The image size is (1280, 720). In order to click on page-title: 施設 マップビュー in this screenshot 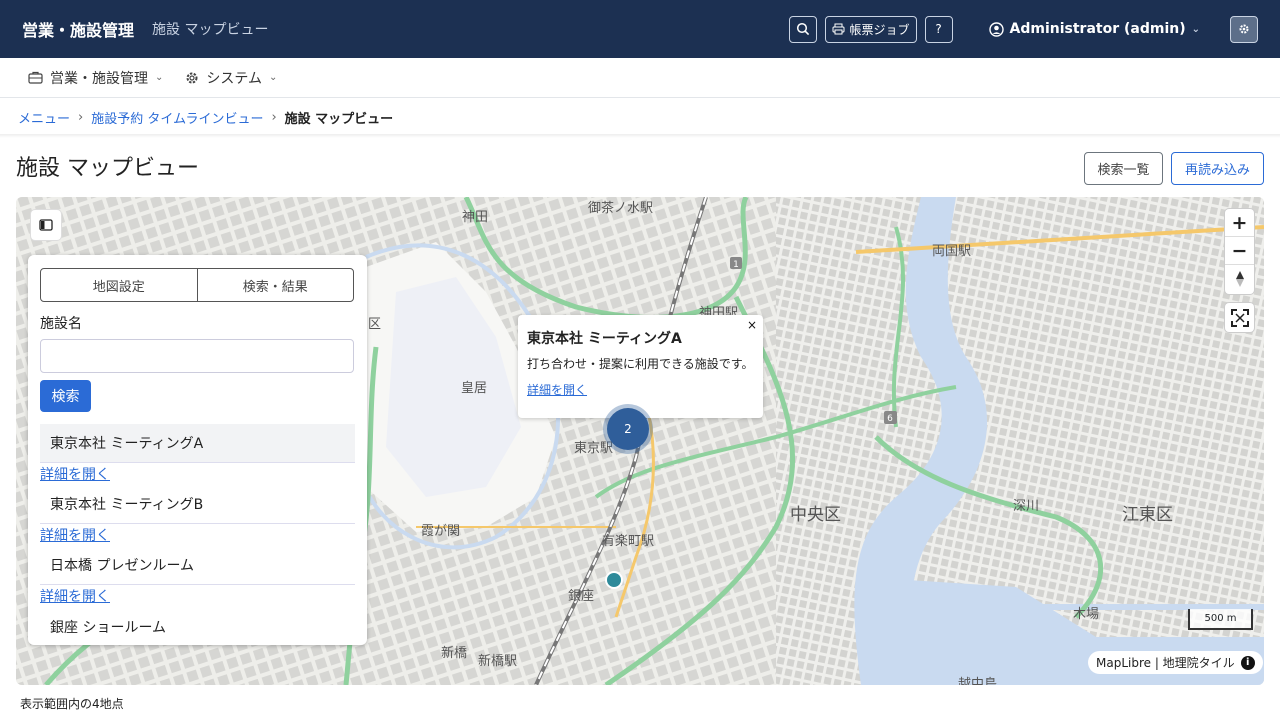, I will do `click(107, 168)`.